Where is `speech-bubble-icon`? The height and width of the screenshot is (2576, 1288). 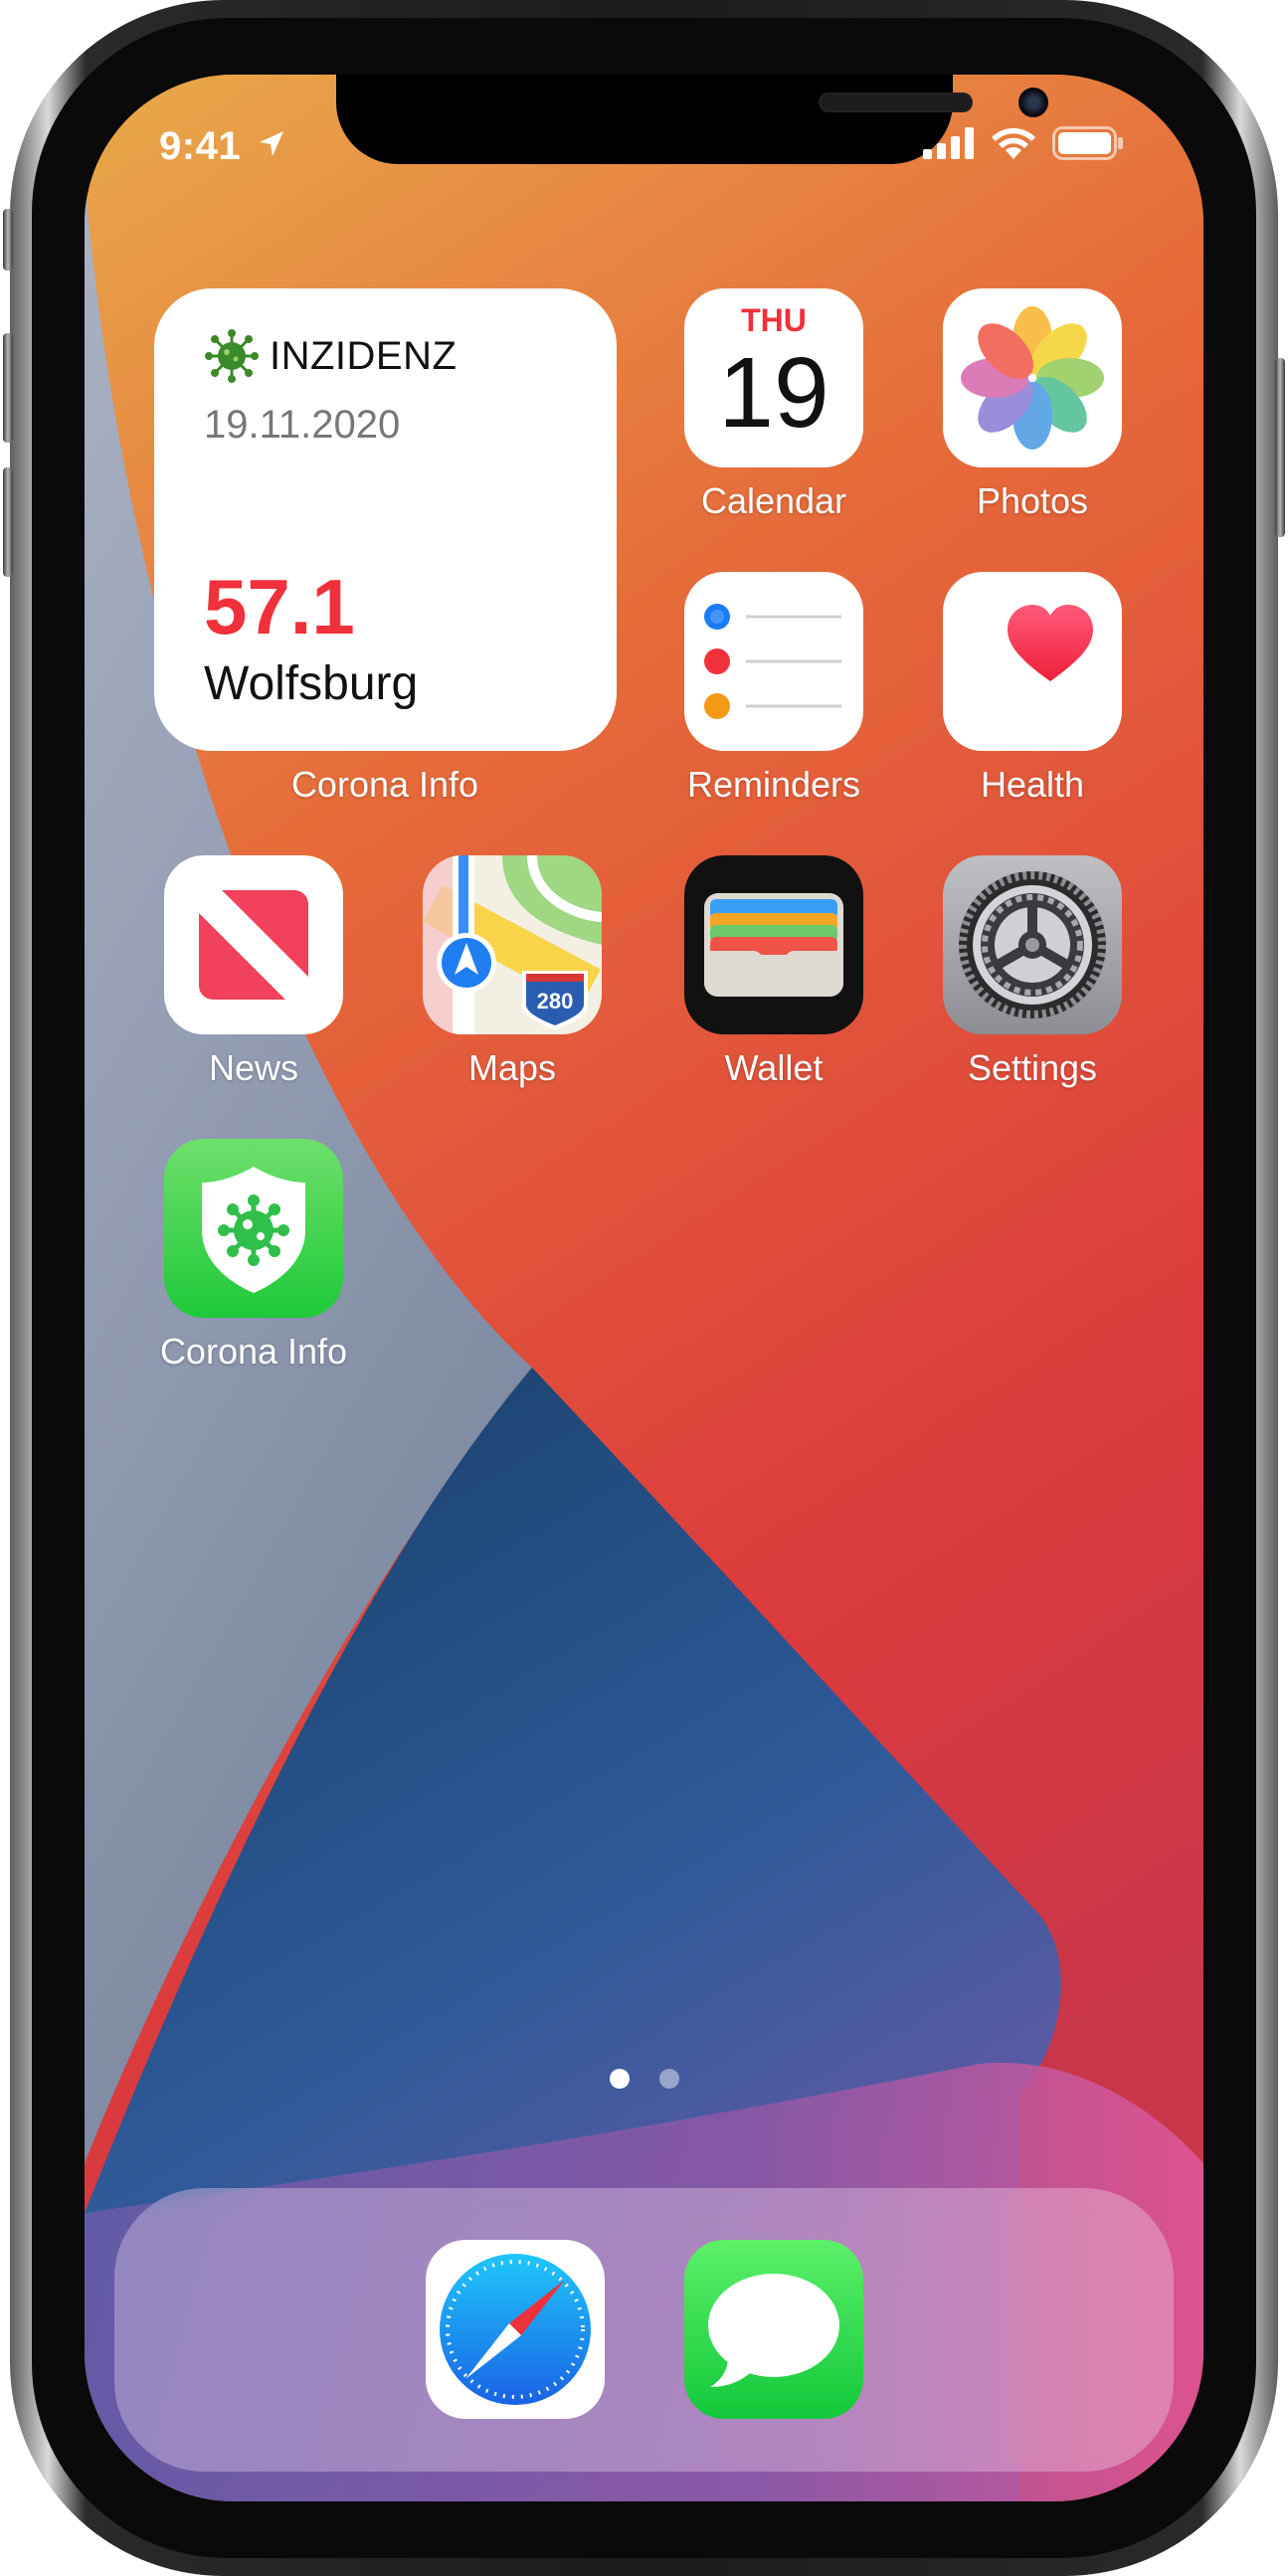 speech-bubble-icon is located at coordinates (773, 2330).